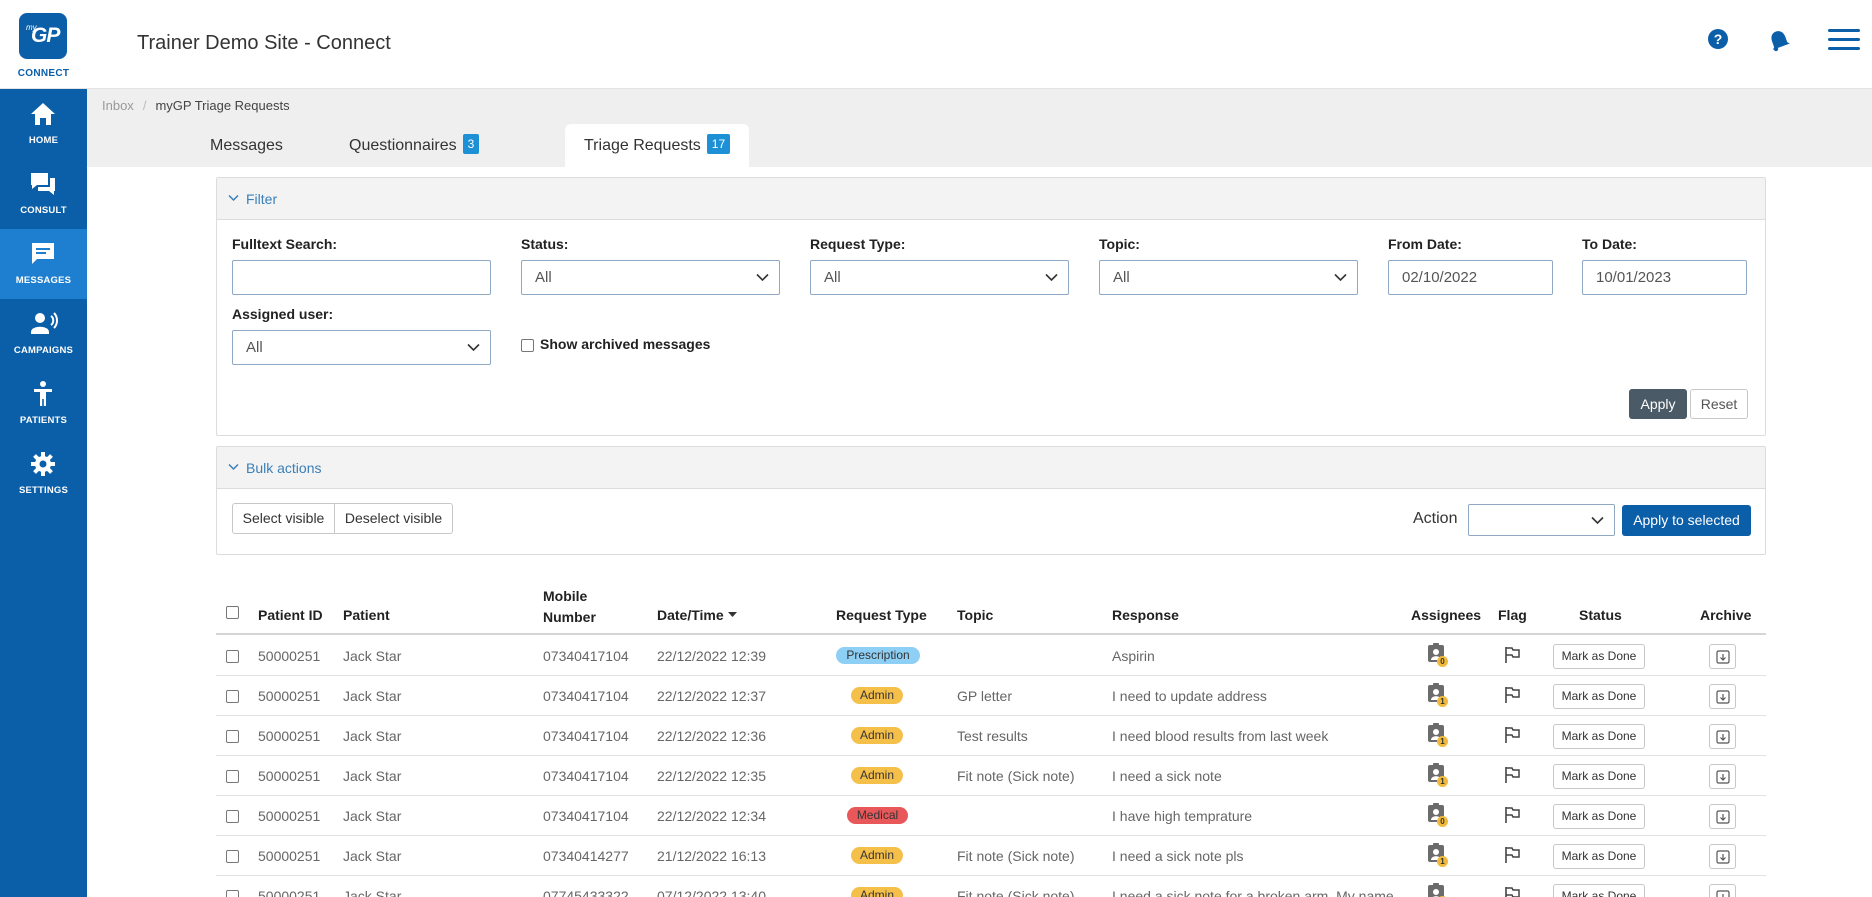 The image size is (1872, 897). I want to click on apply-filter-button: Apply, so click(1658, 404).